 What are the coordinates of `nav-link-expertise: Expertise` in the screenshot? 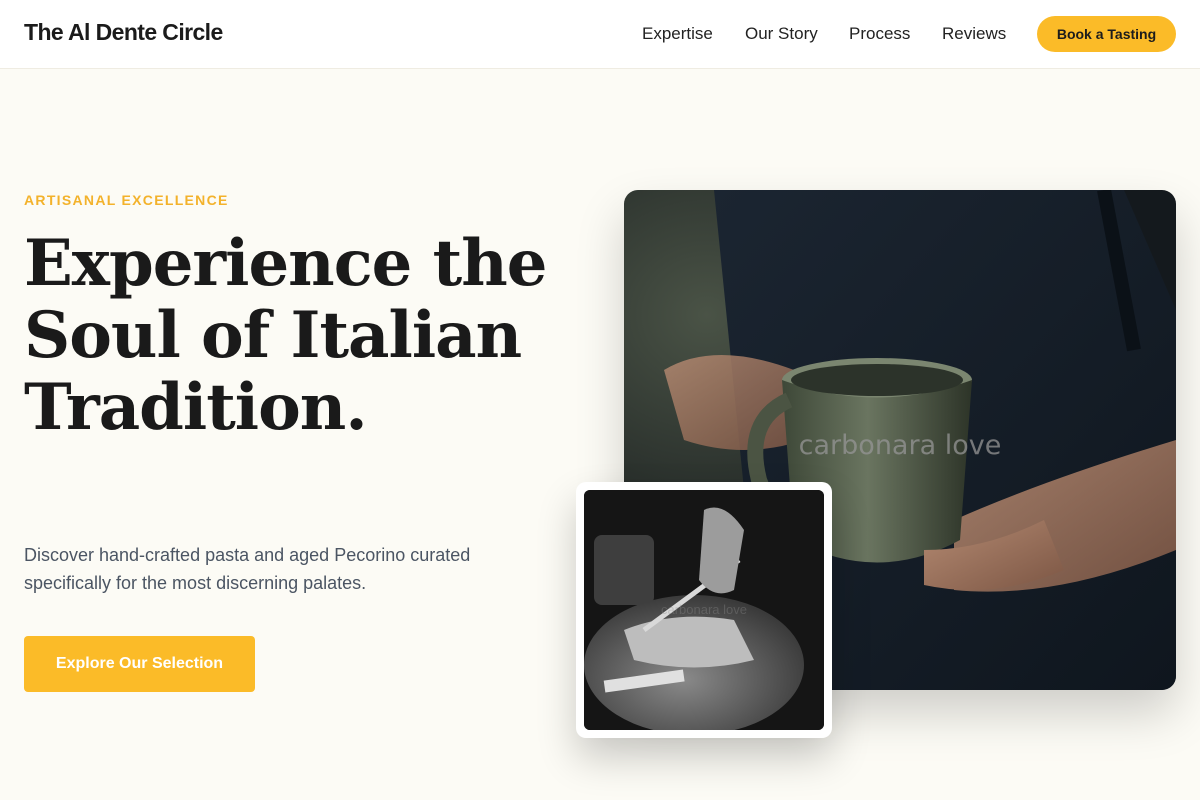 It's located at (677, 34).